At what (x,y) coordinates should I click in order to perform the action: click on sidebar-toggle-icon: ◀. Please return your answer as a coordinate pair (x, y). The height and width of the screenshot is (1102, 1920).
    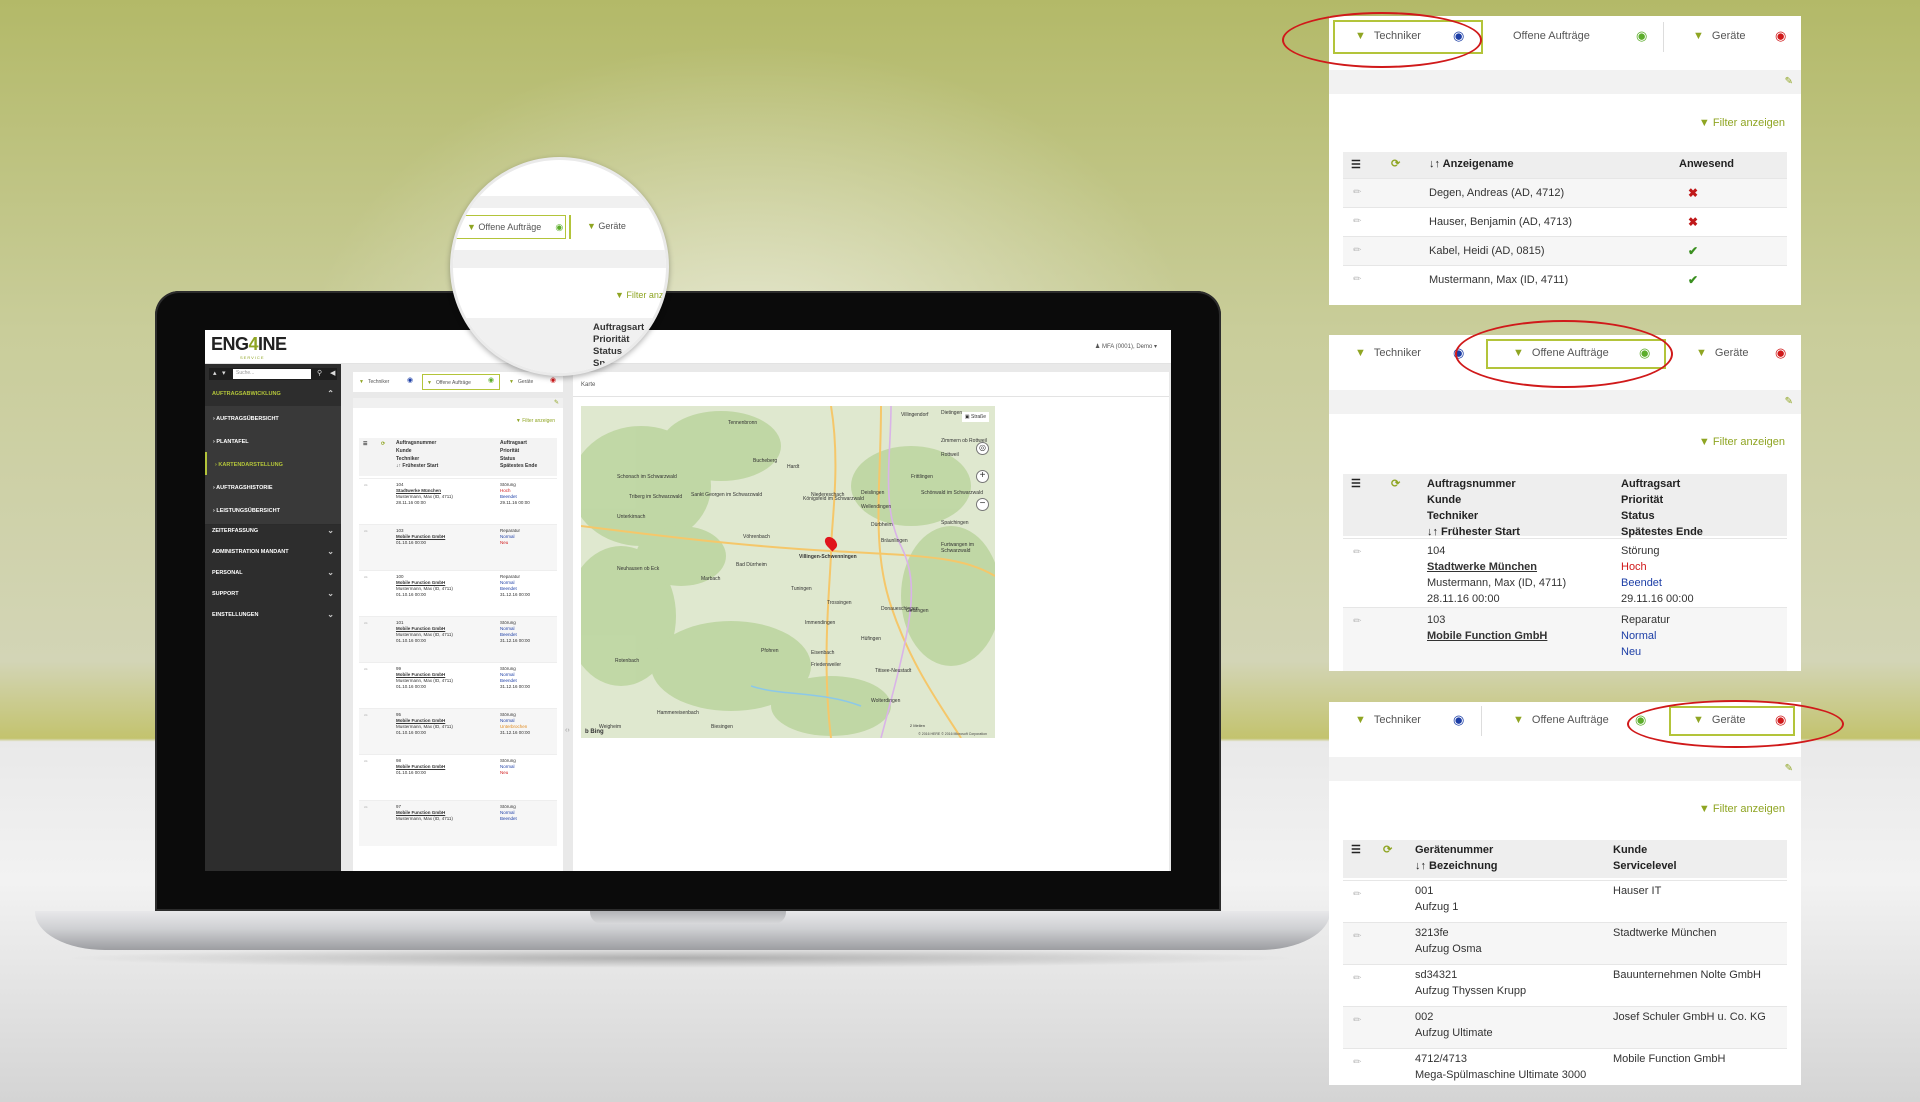
    Looking at the image, I should click on (332, 373).